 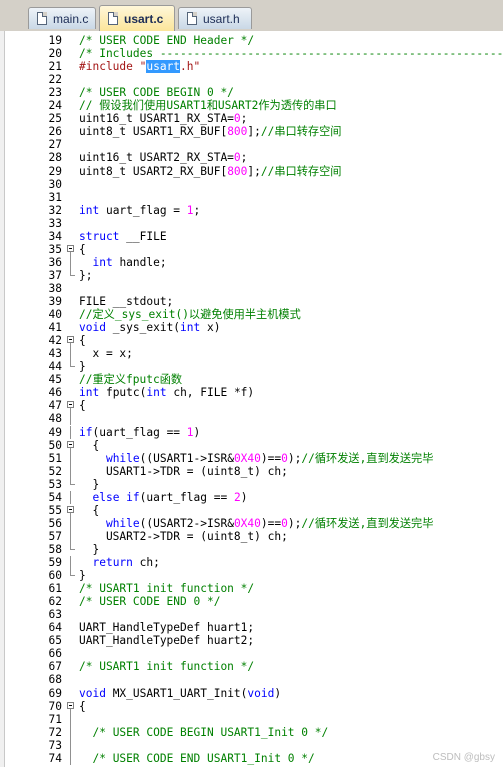 What do you see at coordinates (55, 693) in the screenshot?
I see `line-number: 69` at bounding box center [55, 693].